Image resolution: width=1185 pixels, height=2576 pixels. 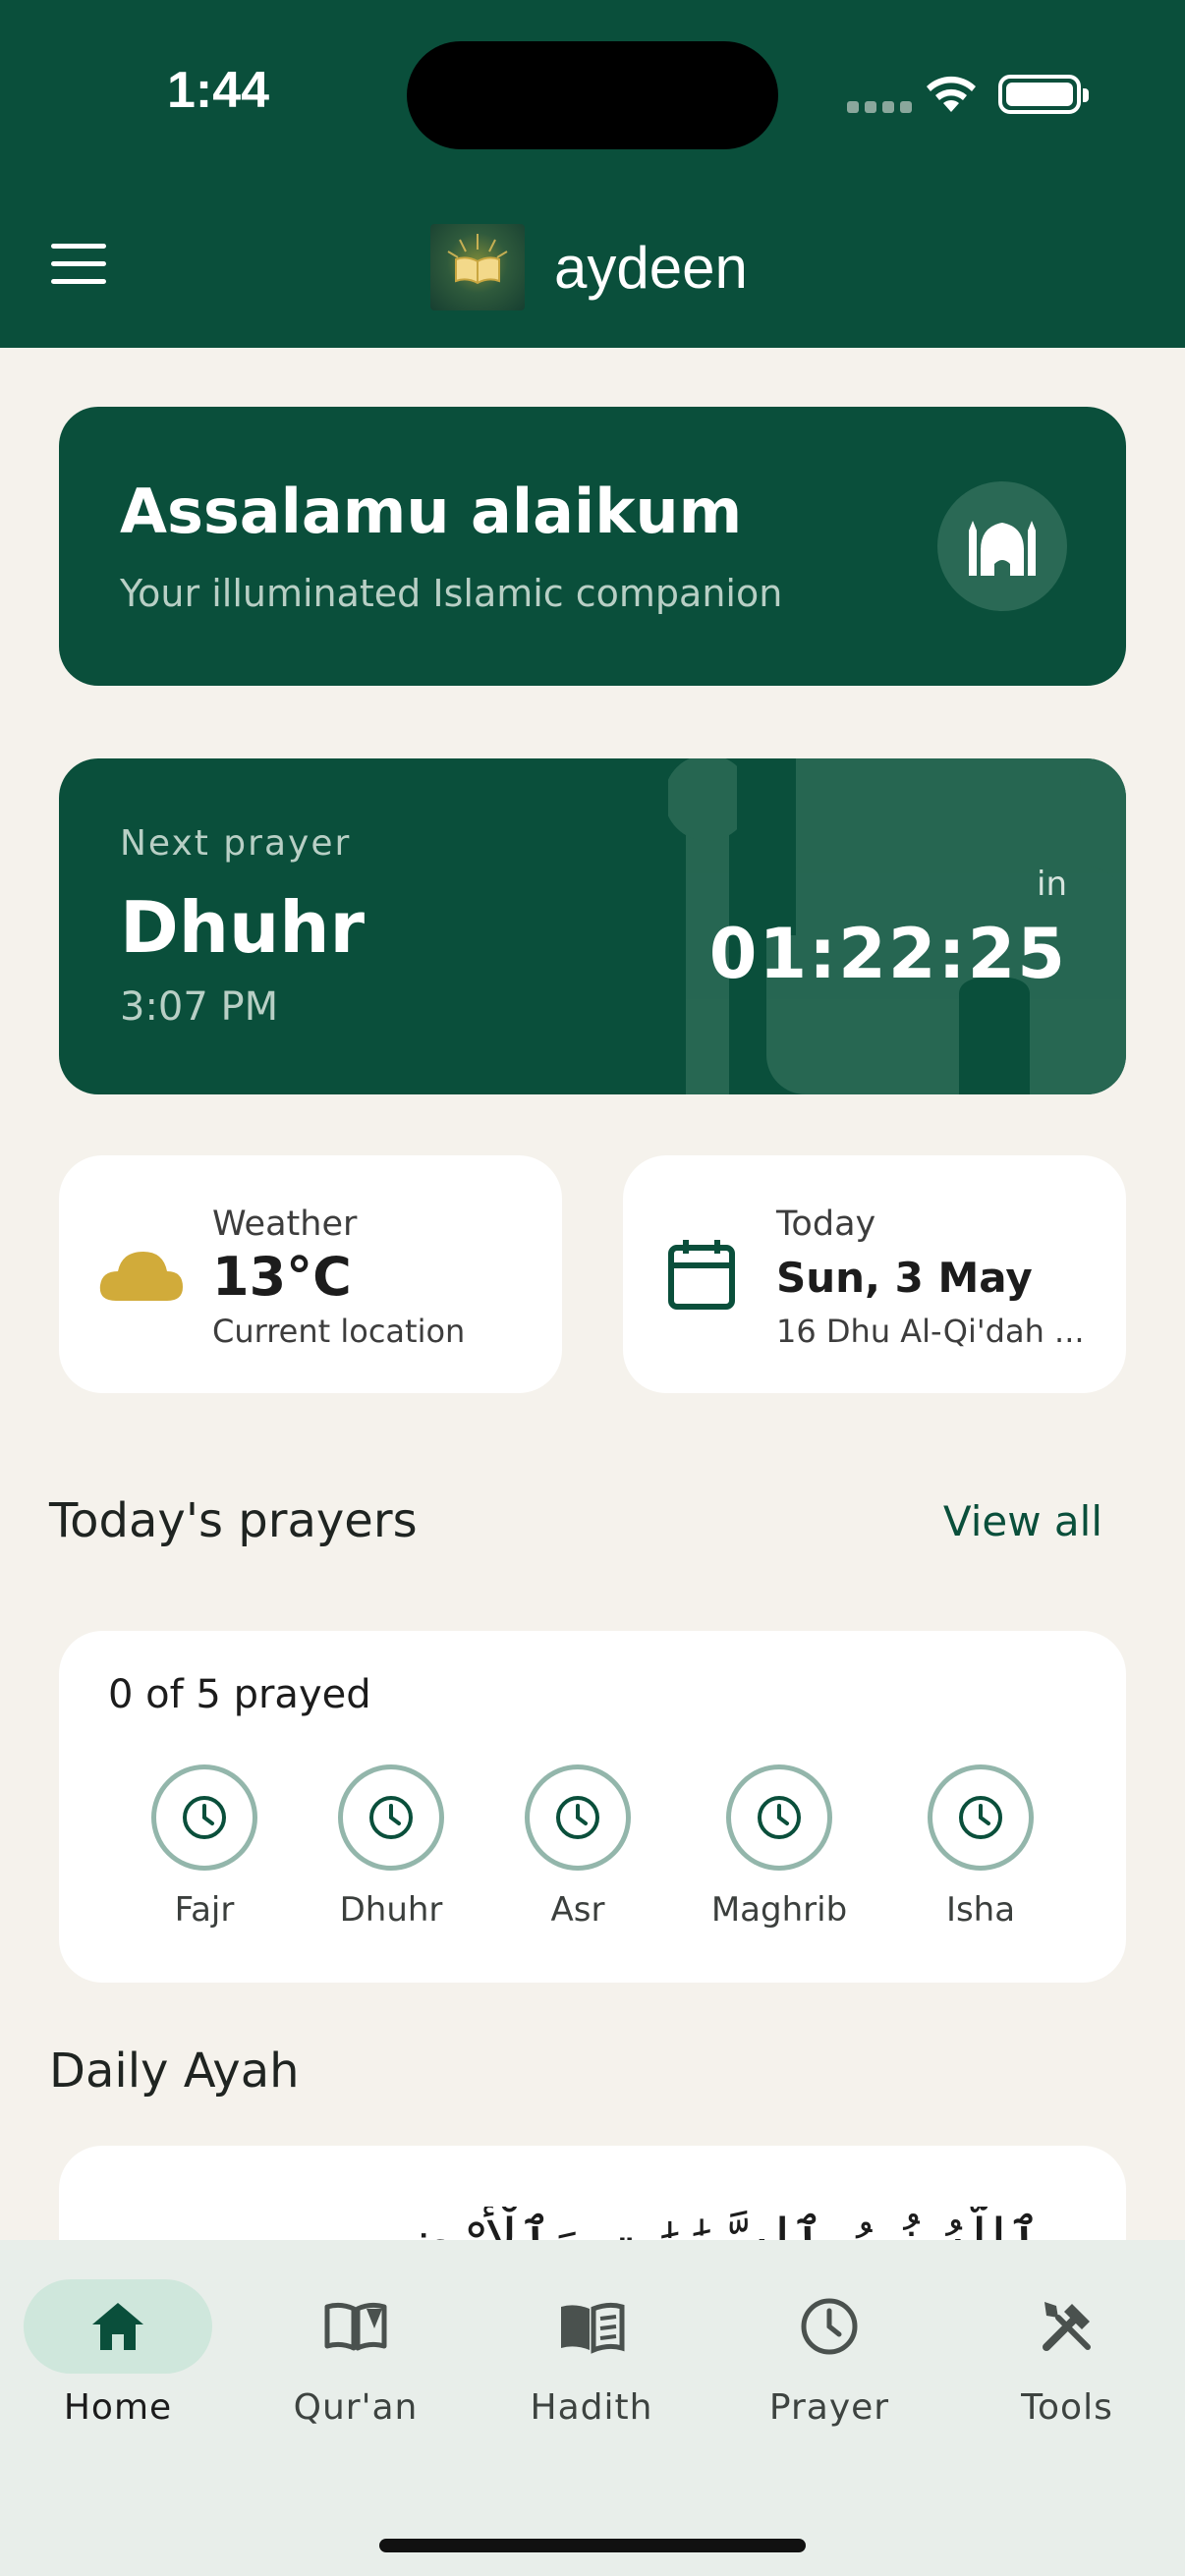 What do you see at coordinates (81, 265) in the screenshot?
I see `menu-button` at bounding box center [81, 265].